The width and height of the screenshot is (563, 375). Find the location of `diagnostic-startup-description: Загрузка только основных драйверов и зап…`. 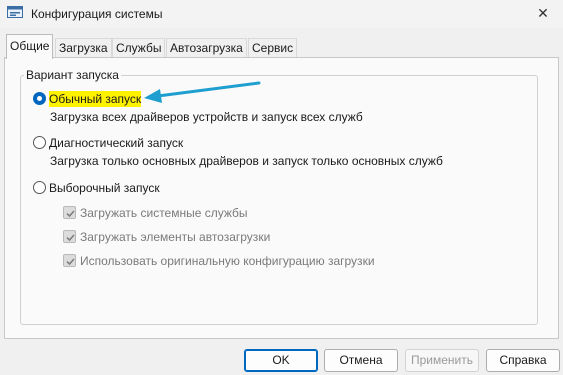

diagnostic-startup-description: Загрузка только основных драйверов и зап… is located at coordinates (246, 161).